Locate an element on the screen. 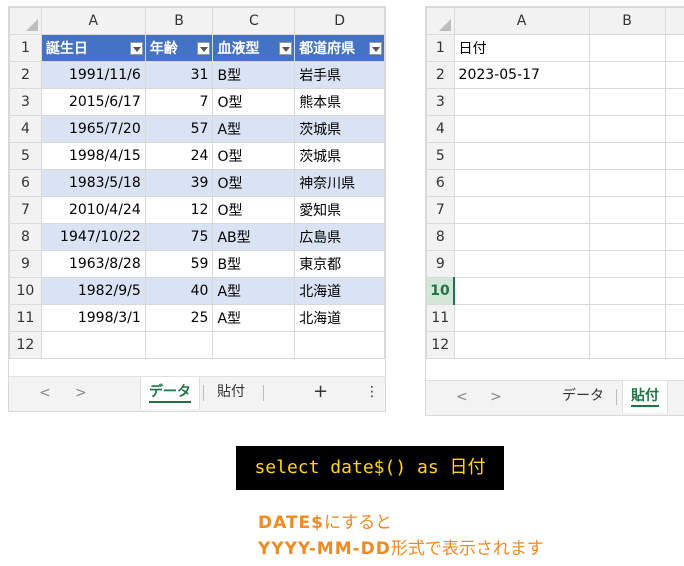  tab-scroll-left-icon: < is located at coordinates (462, 397).